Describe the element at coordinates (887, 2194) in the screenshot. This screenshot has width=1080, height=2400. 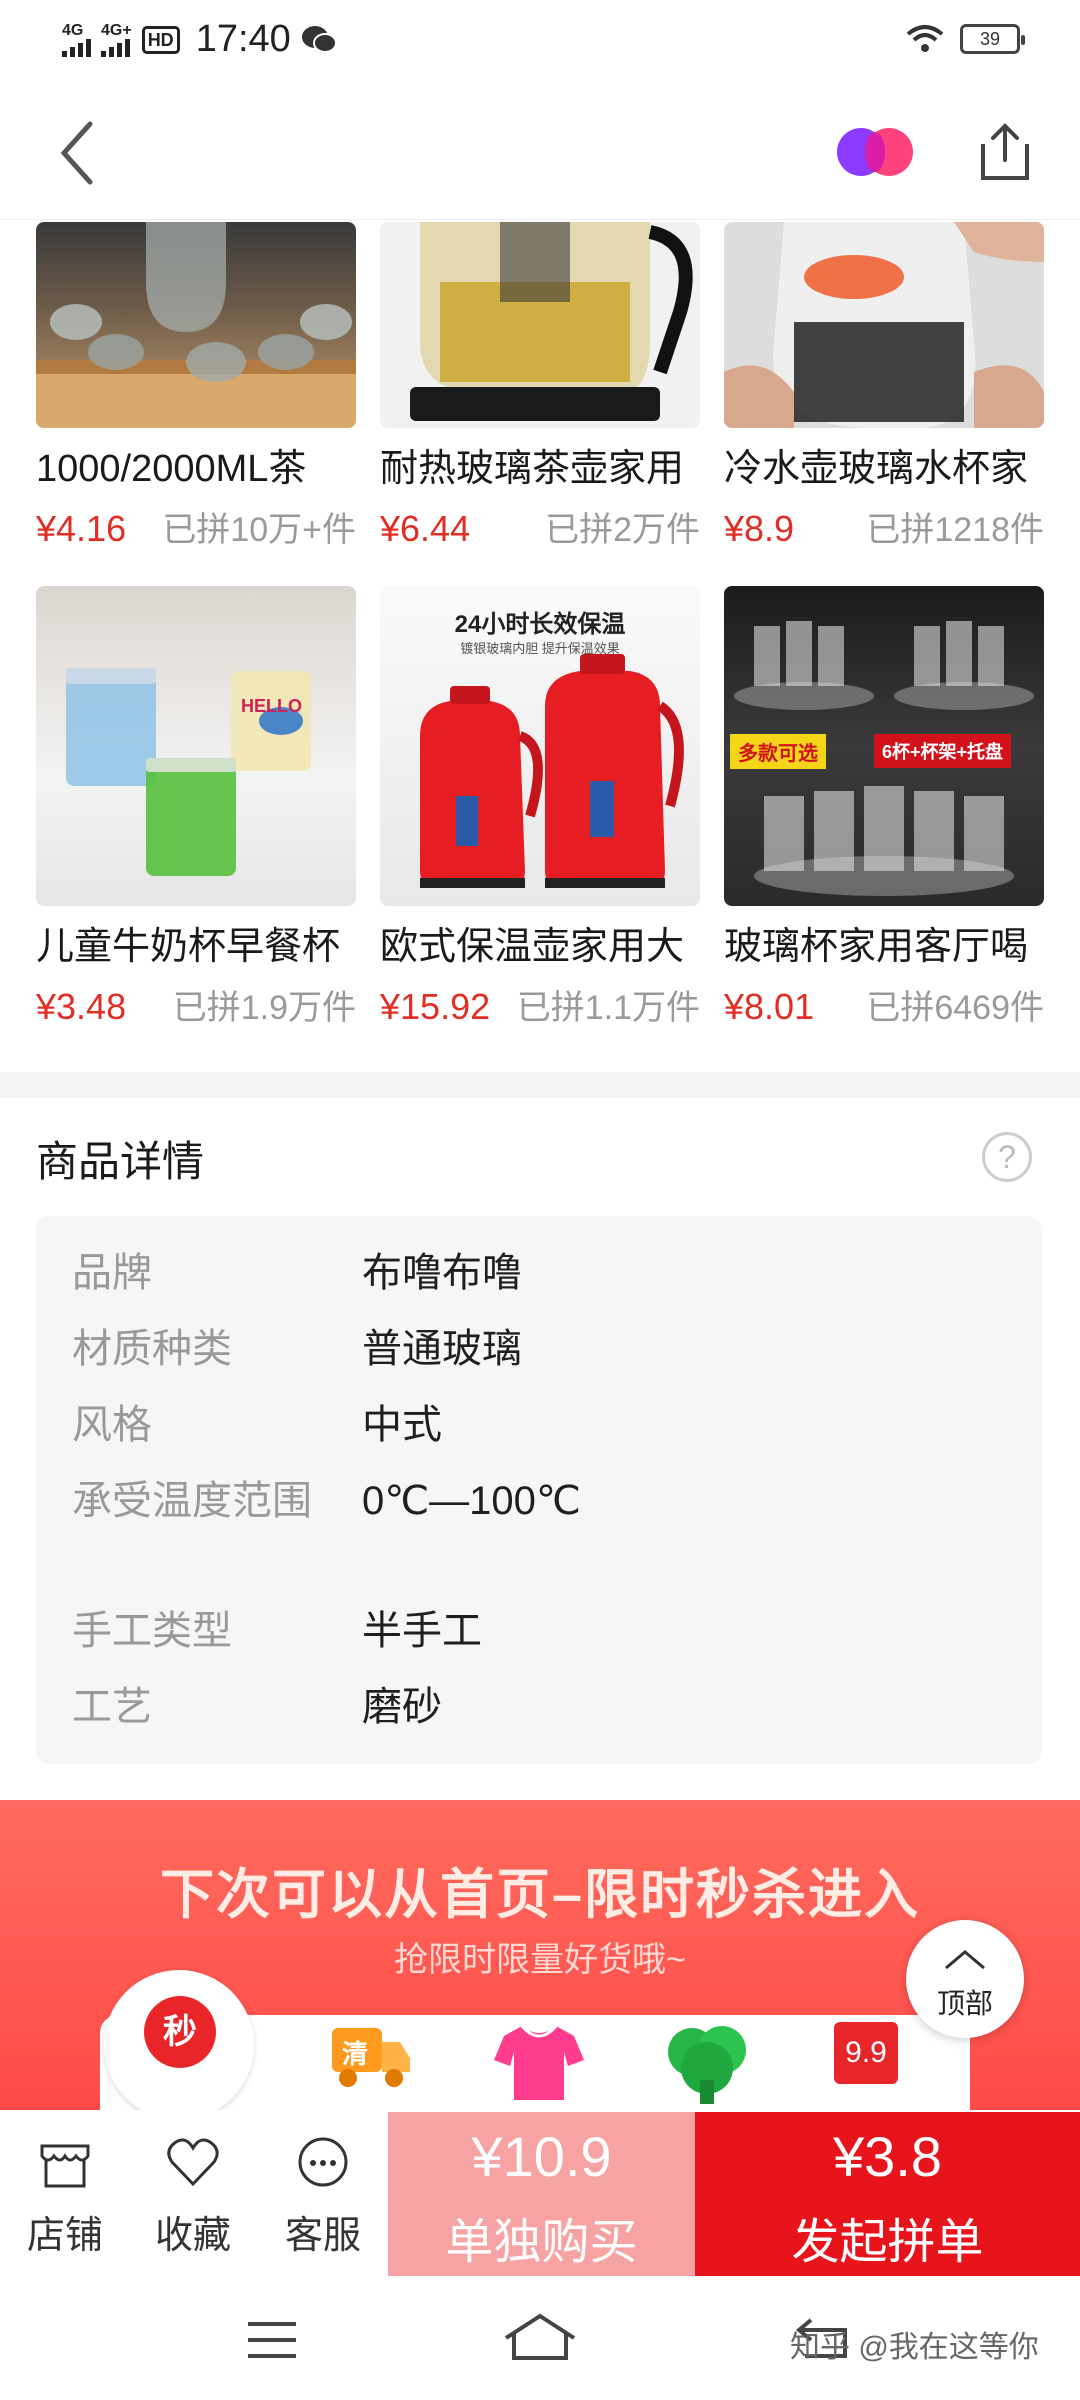
I see `group-buy-button: ¥3.8 发起拼单` at that location.